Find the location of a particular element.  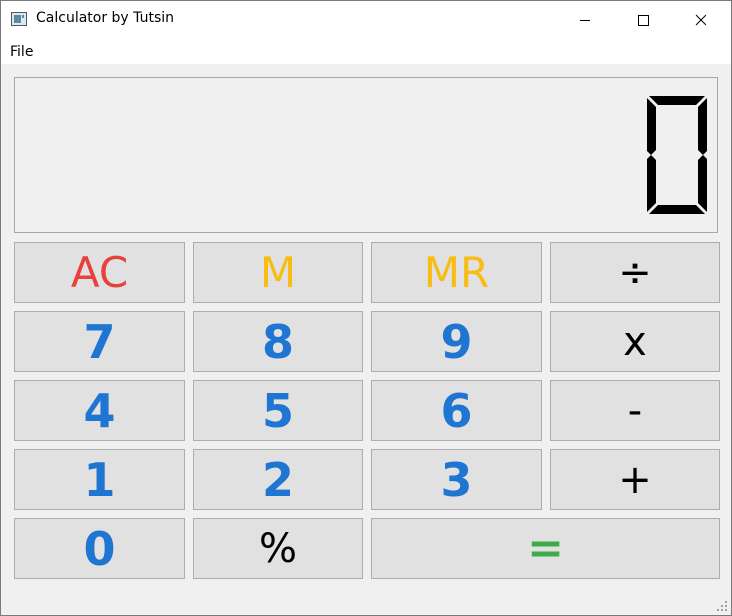

minimize-icon is located at coordinates (585, 20).